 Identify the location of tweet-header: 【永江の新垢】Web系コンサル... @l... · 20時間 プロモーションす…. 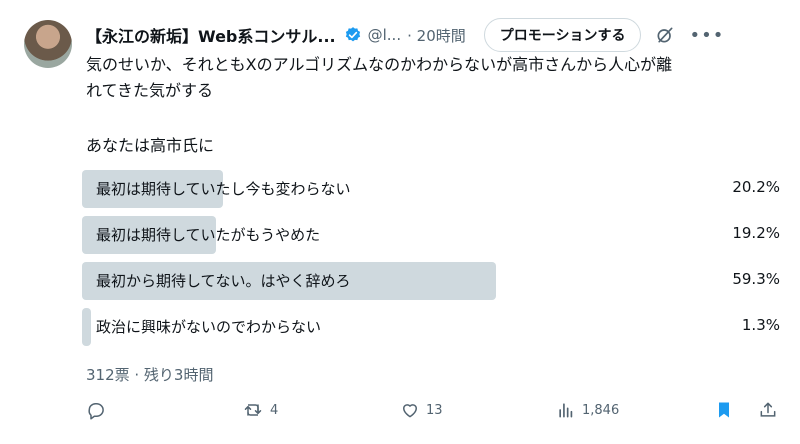
(434, 35).